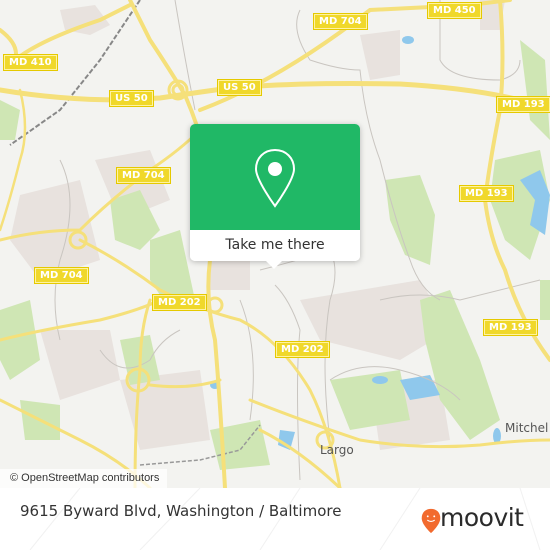 The image size is (550, 550). I want to click on take-me-there-button: Take me there, so click(275, 245).